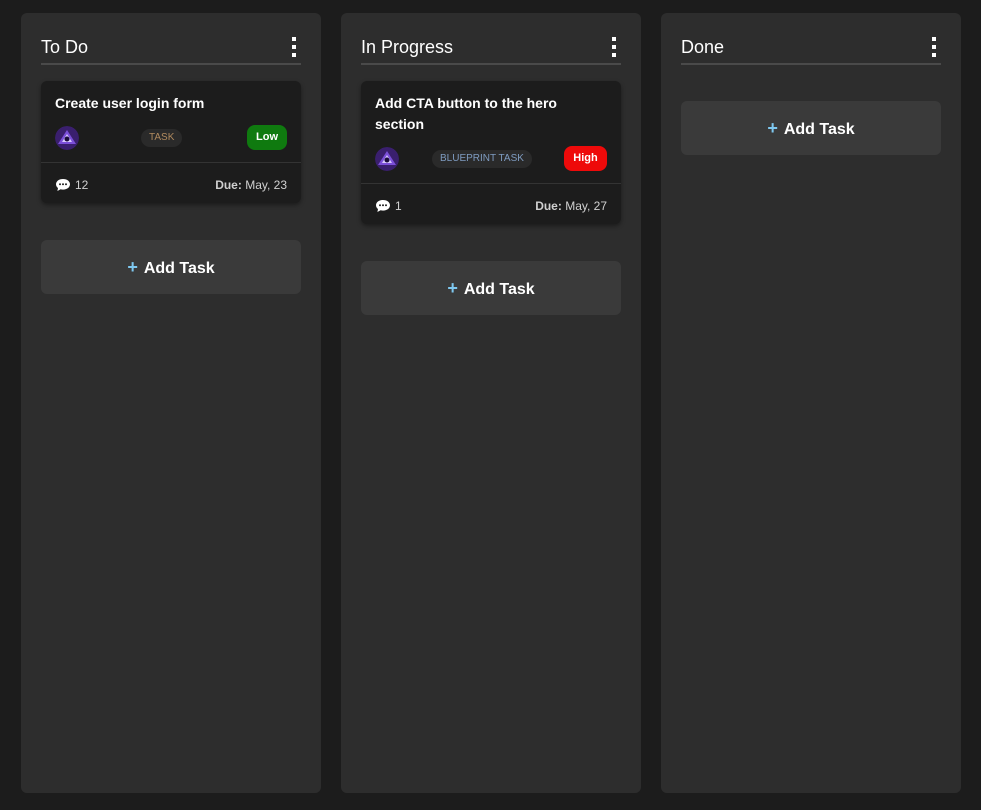 The height and width of the screenshot is (810, 981). I want to click on column-header: In Progress, so click(491, 39).